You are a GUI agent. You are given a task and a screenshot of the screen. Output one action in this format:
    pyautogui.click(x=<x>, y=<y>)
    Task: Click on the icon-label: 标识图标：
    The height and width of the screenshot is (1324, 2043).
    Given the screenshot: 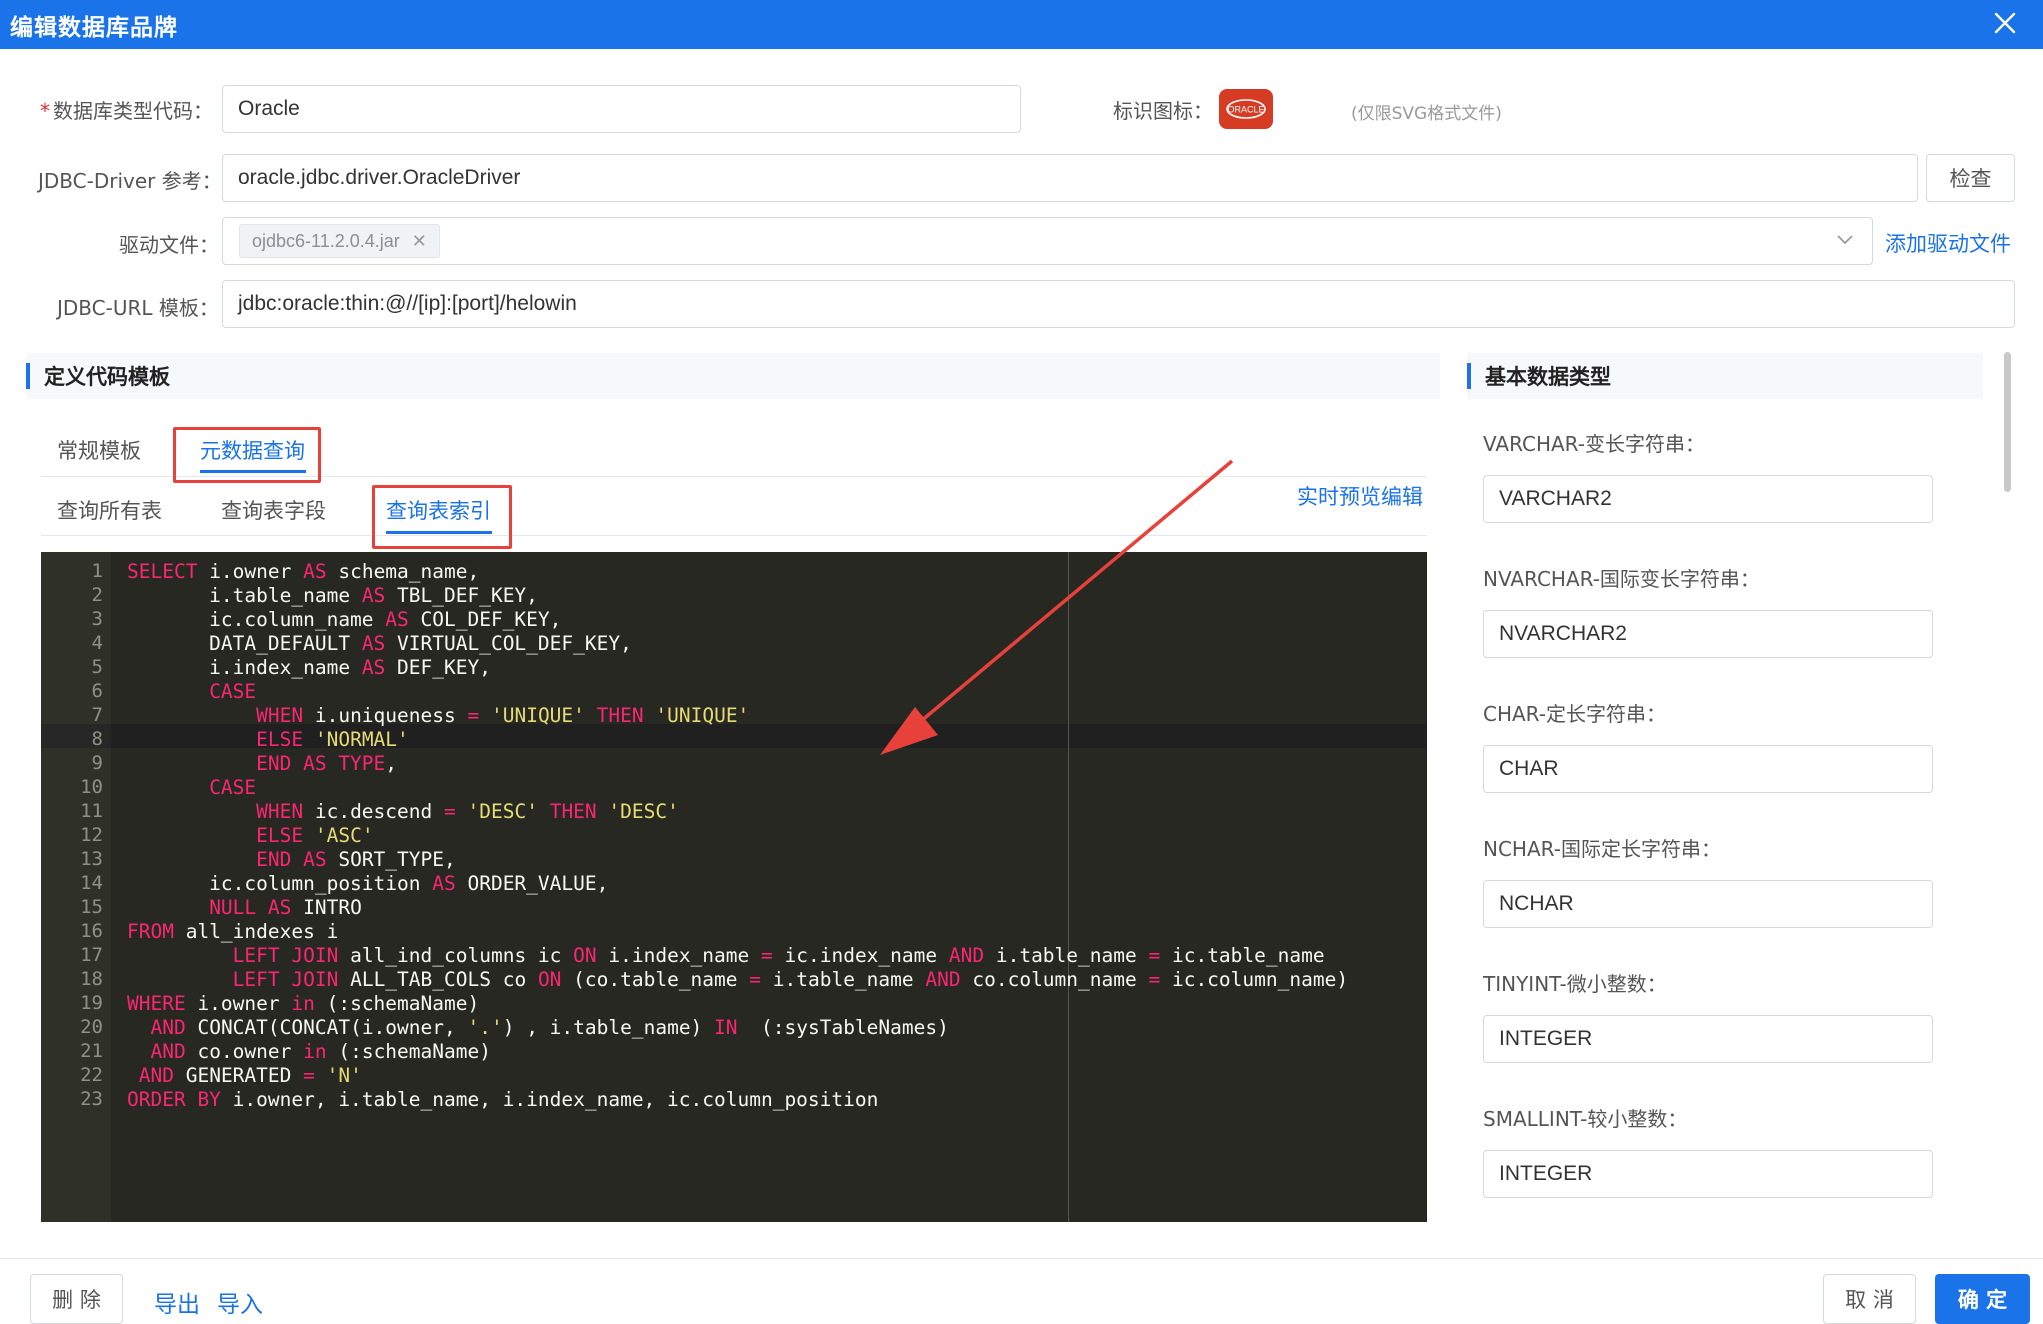 What is the action you would take?
    pyautogui.click(x=1163, y=111)
    